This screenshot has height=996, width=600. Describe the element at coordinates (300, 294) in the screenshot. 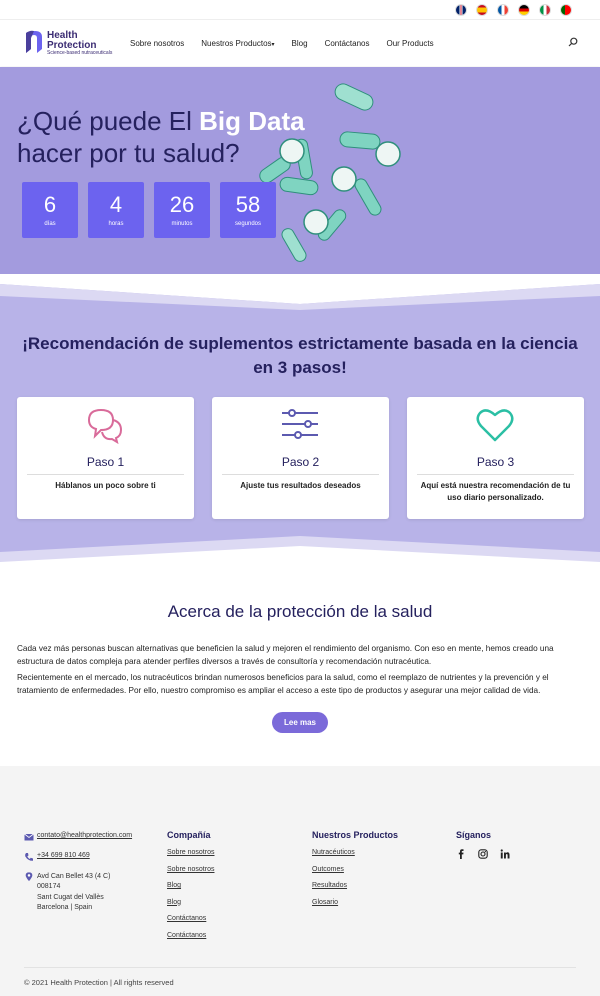

I see `top-wave-decoration` at that location.